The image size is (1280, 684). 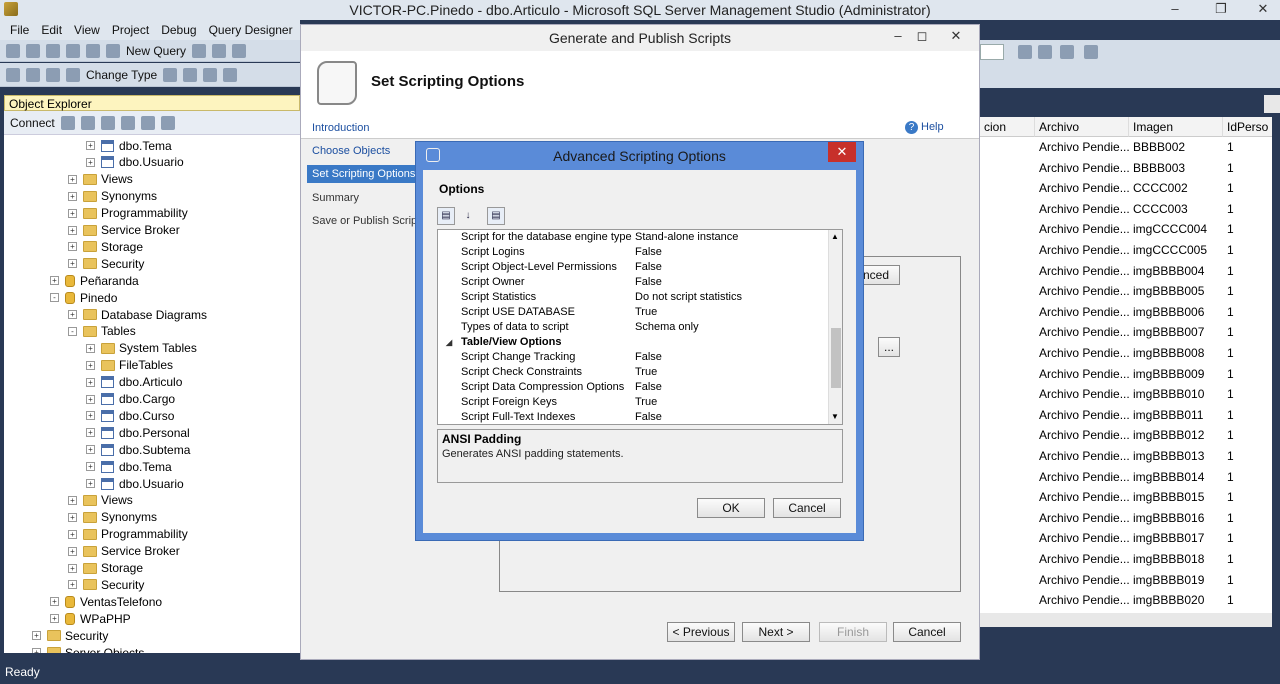 What do you see at coordinates (776, 632) in the screenshot?
I see `next-button: Next >` at bounding box center [776, 632].